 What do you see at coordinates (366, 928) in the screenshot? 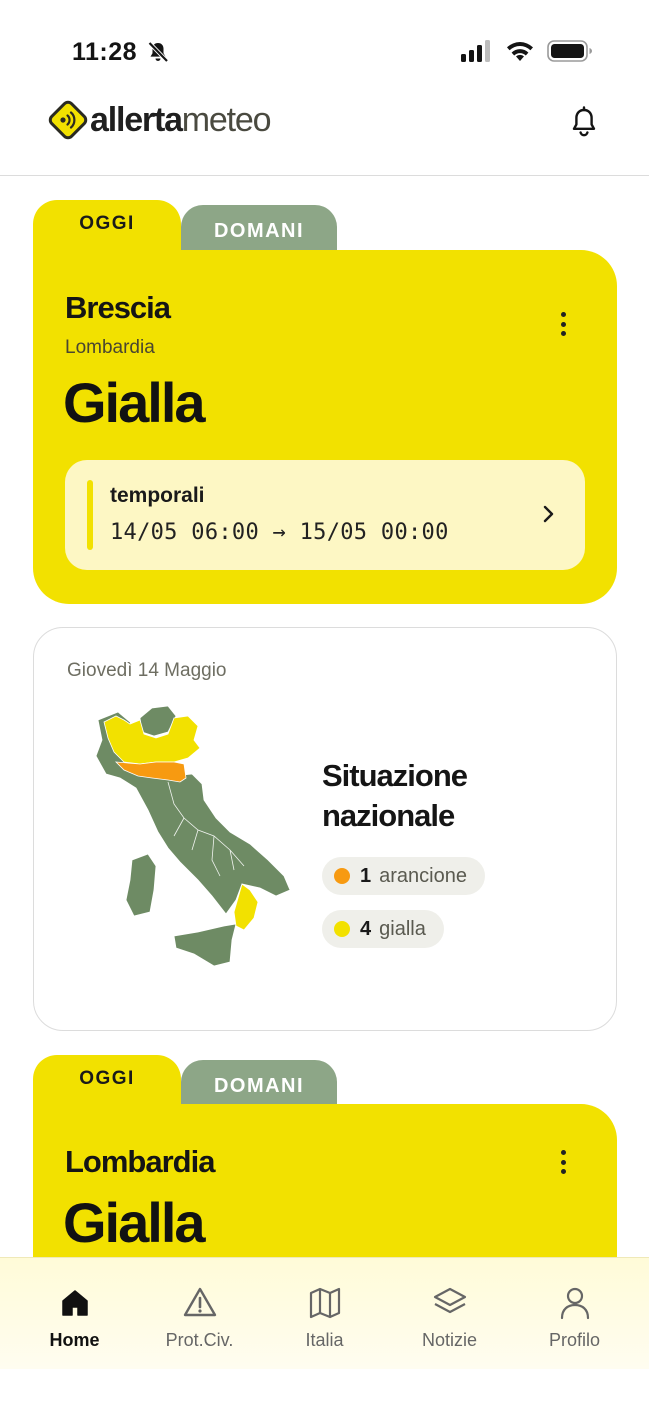
I see `yellow-count: 4` at bounding box center [366, 928].